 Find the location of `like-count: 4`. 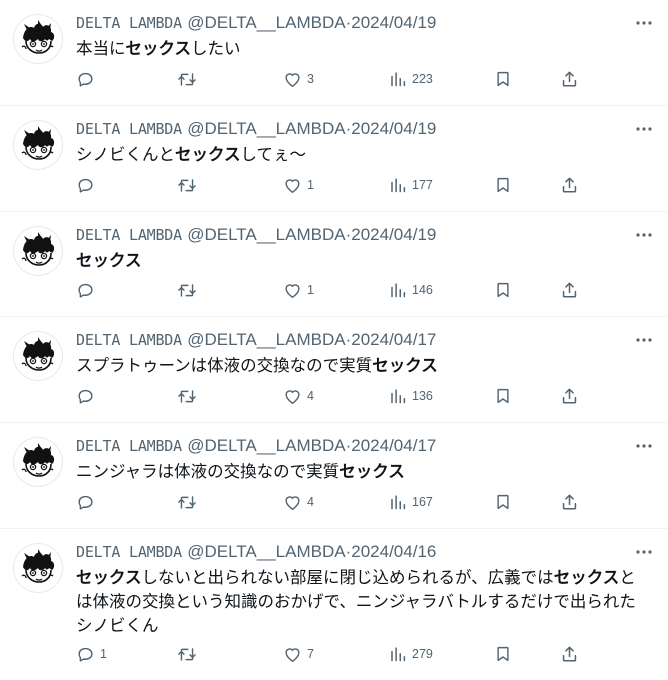

like-count: 4 is located at coordinates (310, 502).